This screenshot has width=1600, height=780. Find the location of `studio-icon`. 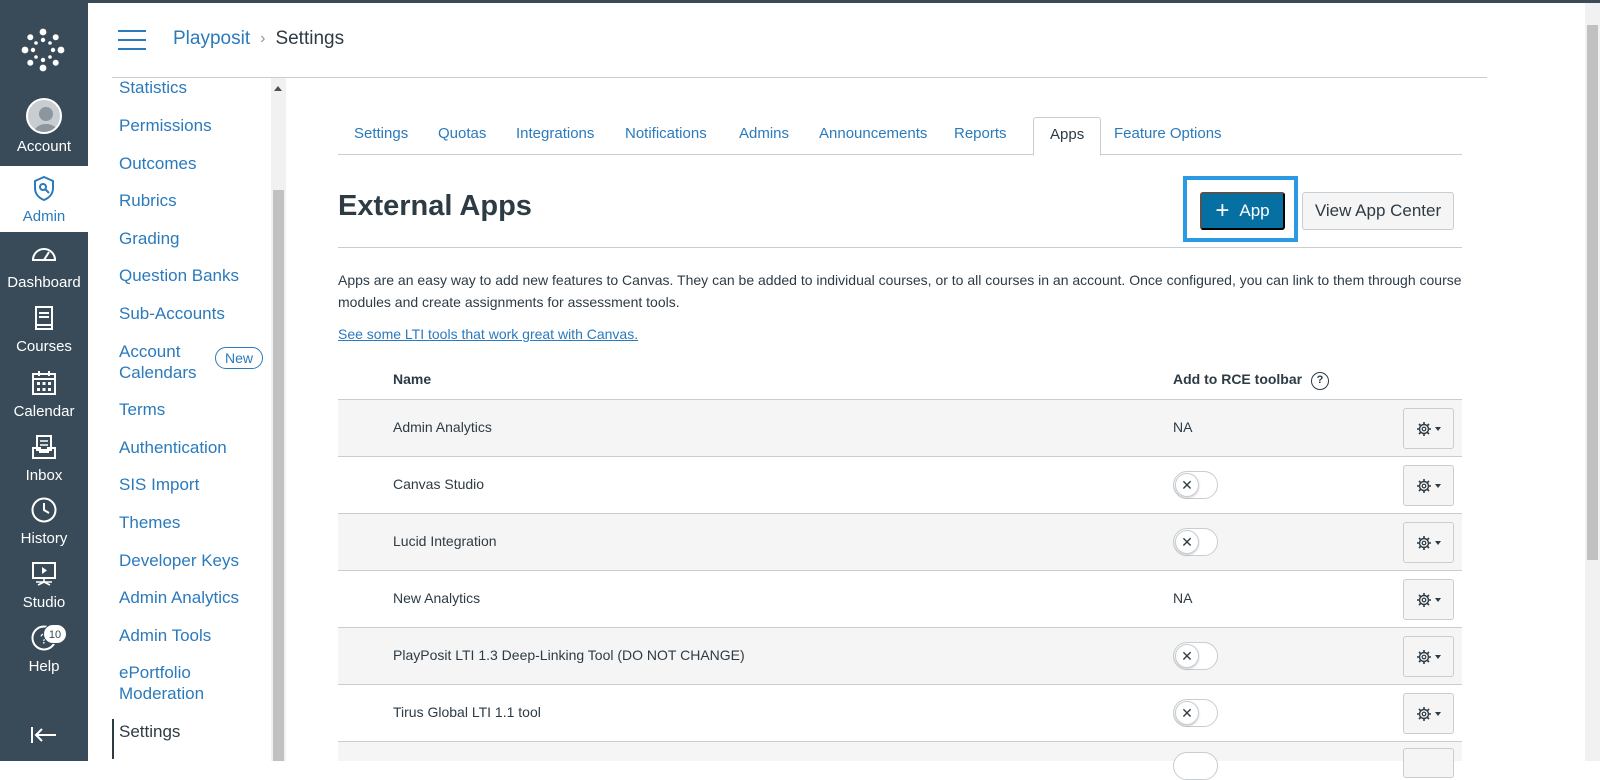

studio-icon is located at coordinates (44, 574).